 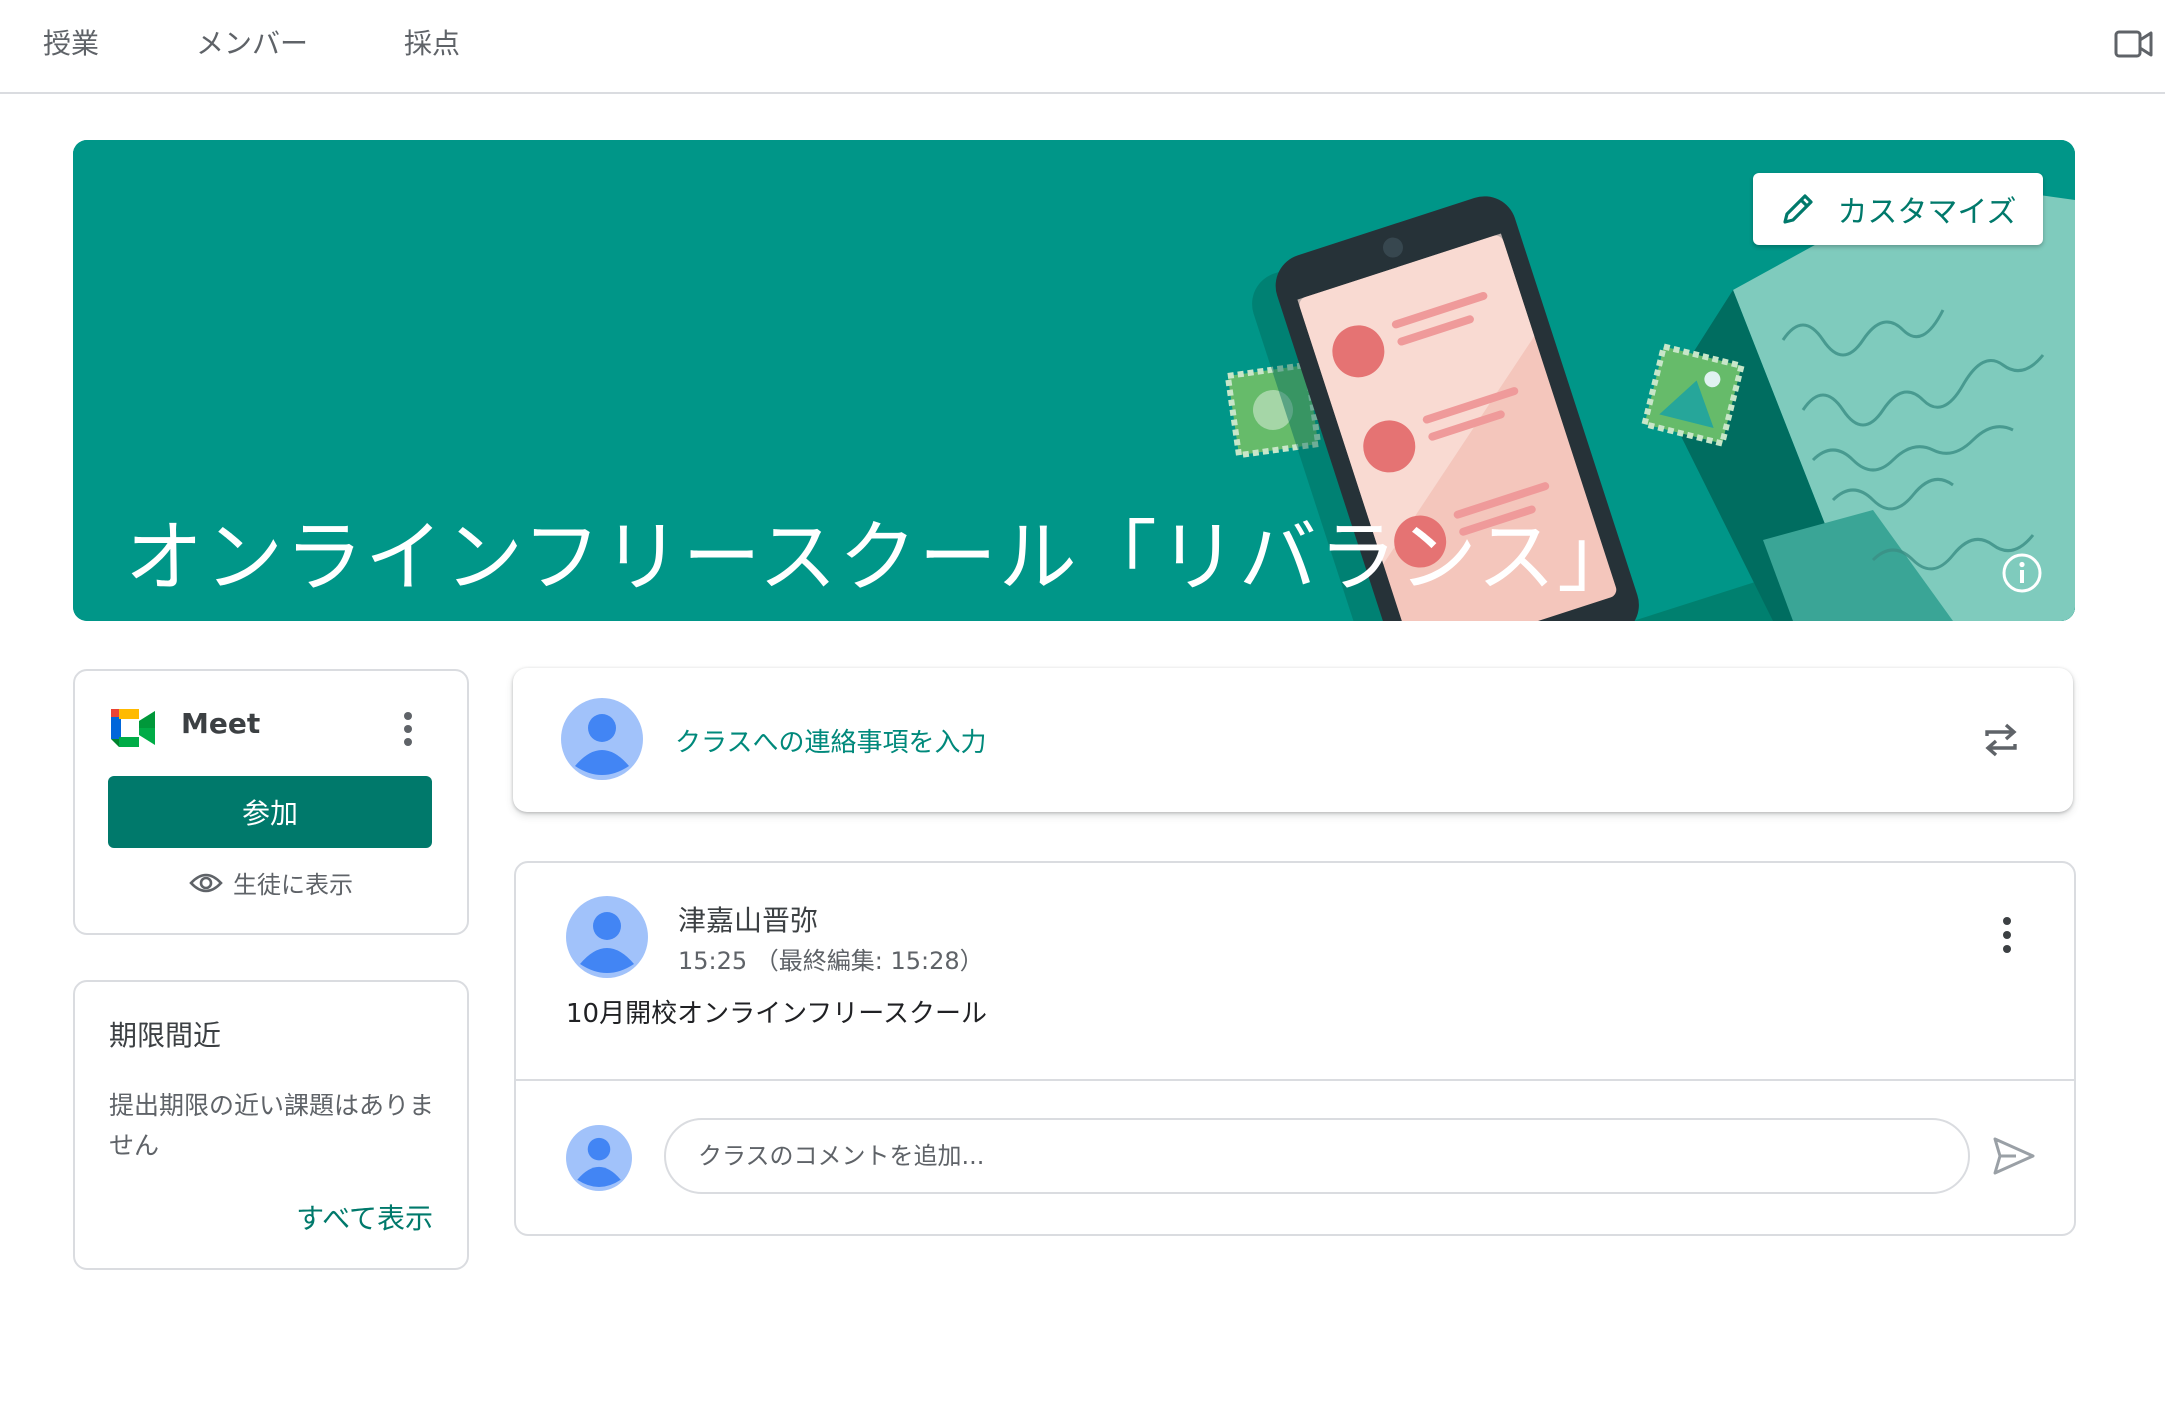 I want to click on meet-label: Meet, so click(x=221, y=723).